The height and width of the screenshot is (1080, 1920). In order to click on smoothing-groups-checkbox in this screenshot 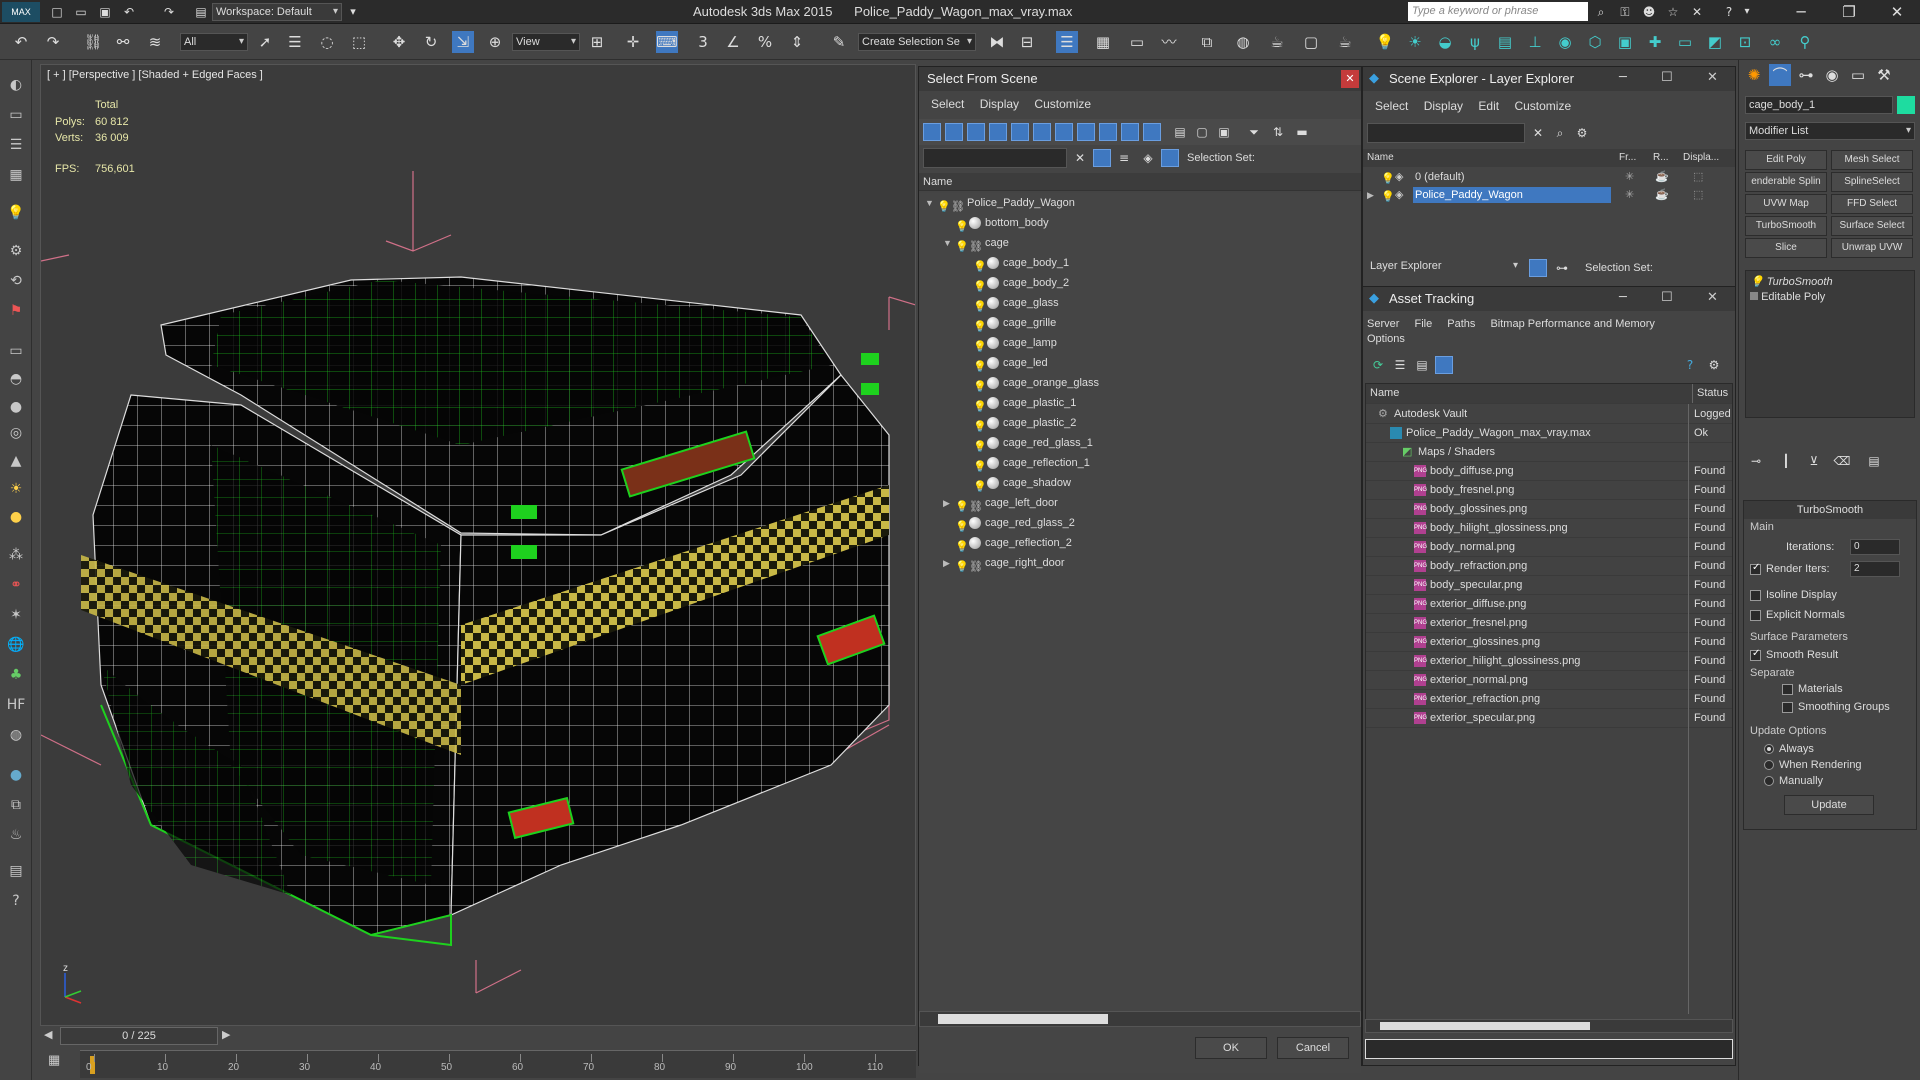, I will do `click(1787, 707)`.